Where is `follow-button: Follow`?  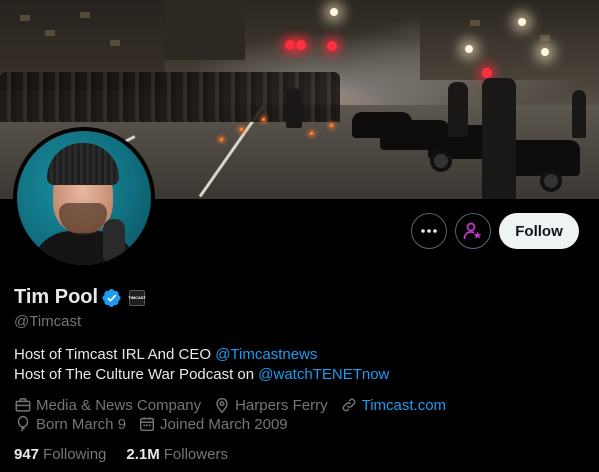
follow-button: Follow is located at coordinates (539, 231).